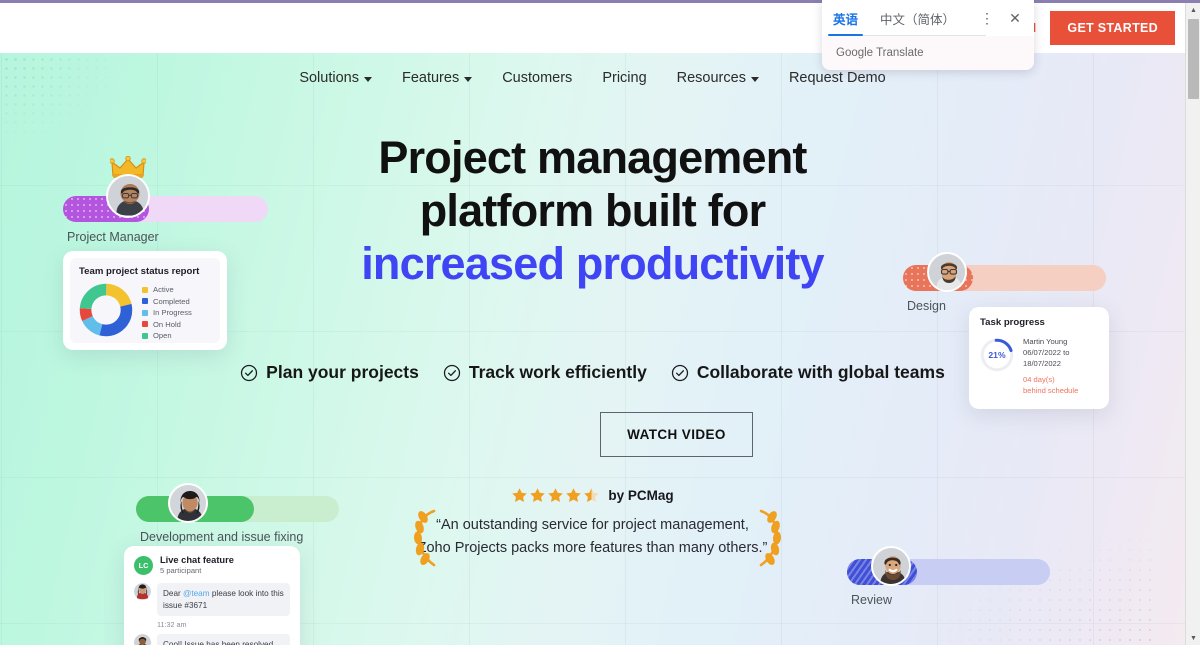 This screenshot has width=1200, height=645. Describe the element at coordinates (917, 18) in the screenshot. I see `translate-tab-chinese: 中文（简体）` at that location.